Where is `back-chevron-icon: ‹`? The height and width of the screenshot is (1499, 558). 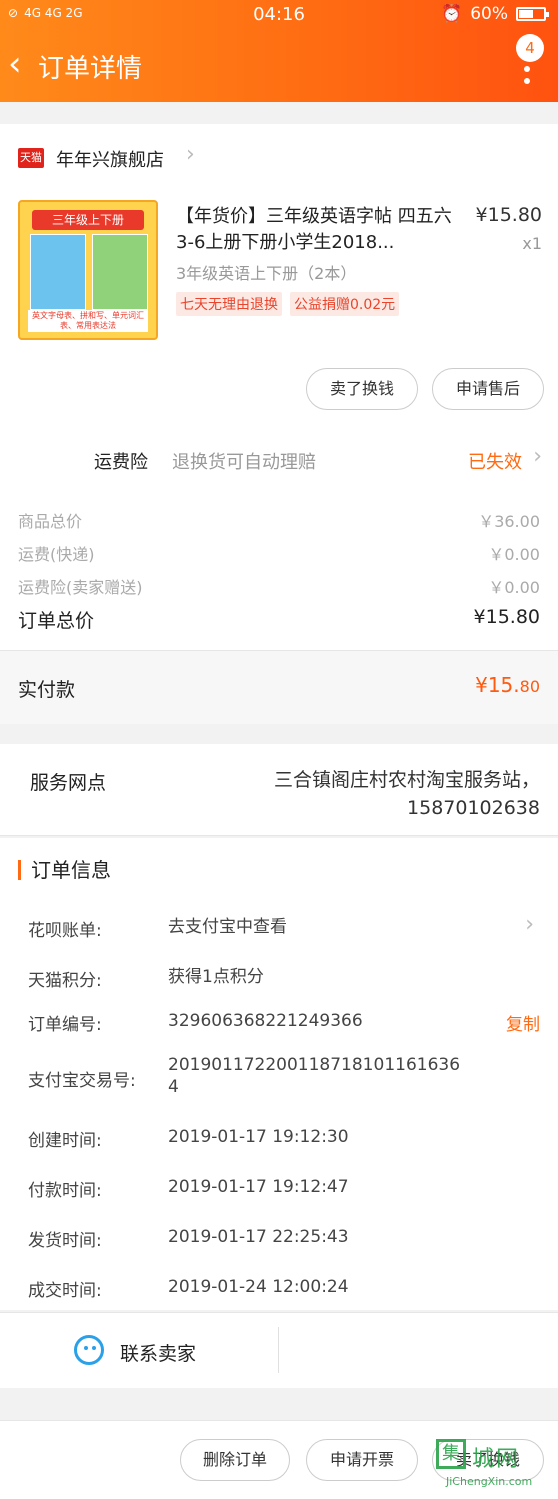 back-chevron-icon: ‹ is located at coordinates (15, 64).